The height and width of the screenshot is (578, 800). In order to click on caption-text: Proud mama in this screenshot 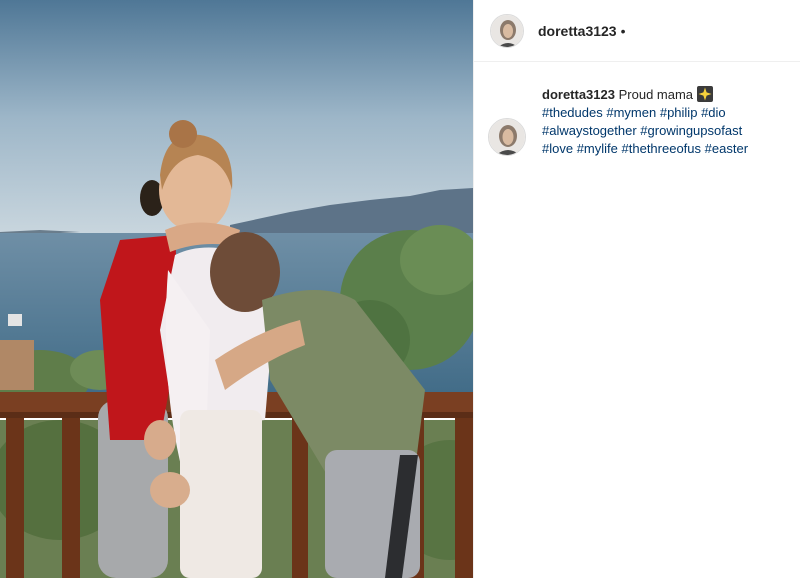, I will do `click(656, 94)`.